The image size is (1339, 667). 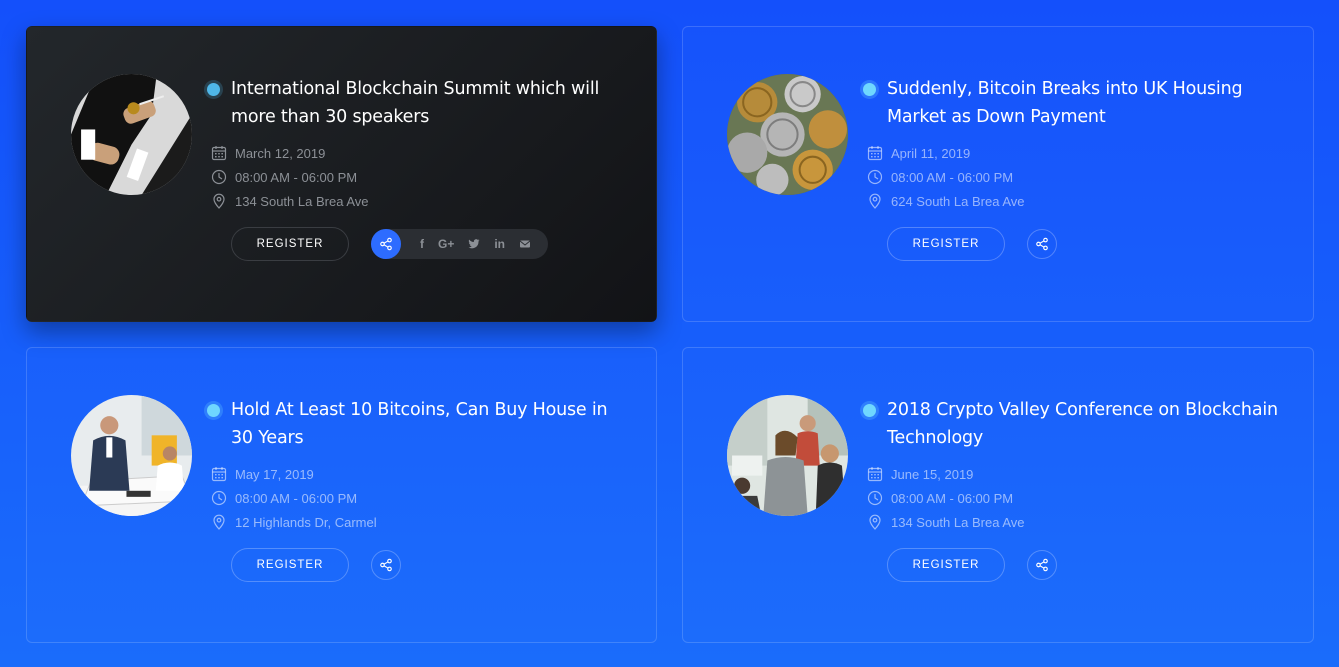 I want to click on event-date: May 17, 2019, so click(x=274, y=474).